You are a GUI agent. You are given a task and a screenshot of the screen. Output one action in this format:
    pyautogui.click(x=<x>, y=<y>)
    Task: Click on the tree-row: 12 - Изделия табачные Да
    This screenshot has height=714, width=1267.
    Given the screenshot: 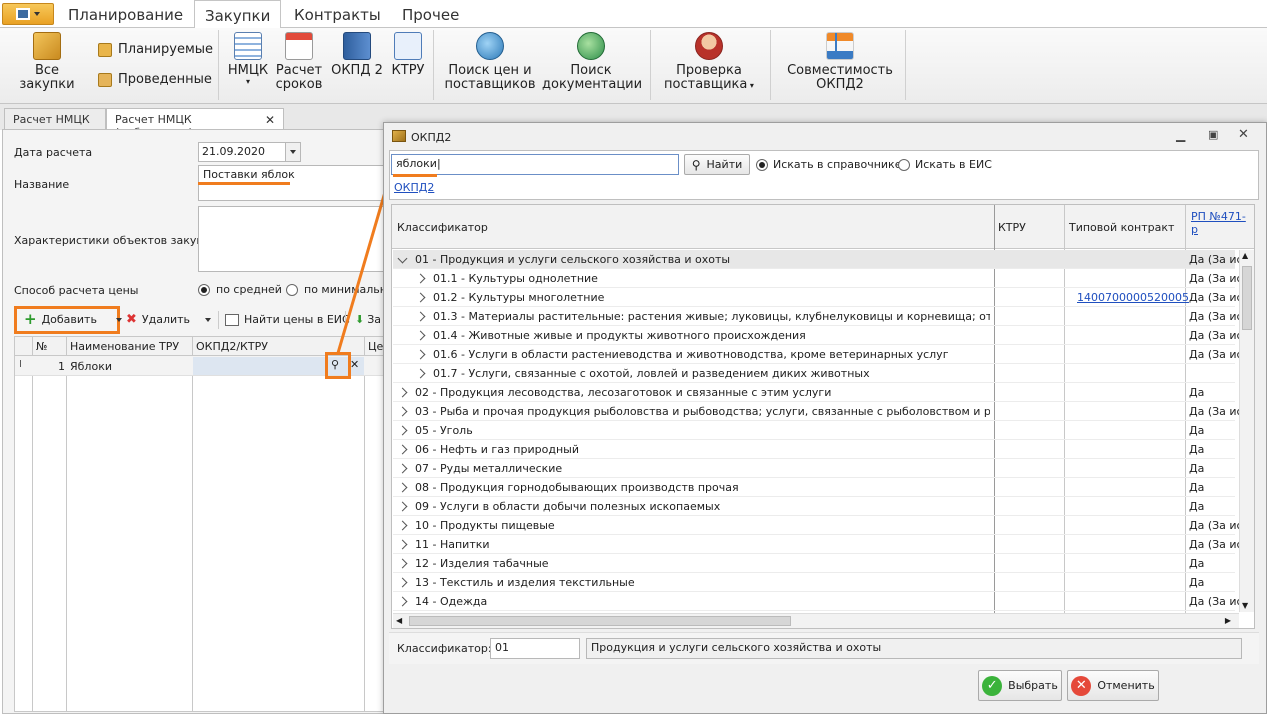 What is the action you would take?
    pyautogui.click(x=814, y=563)
    